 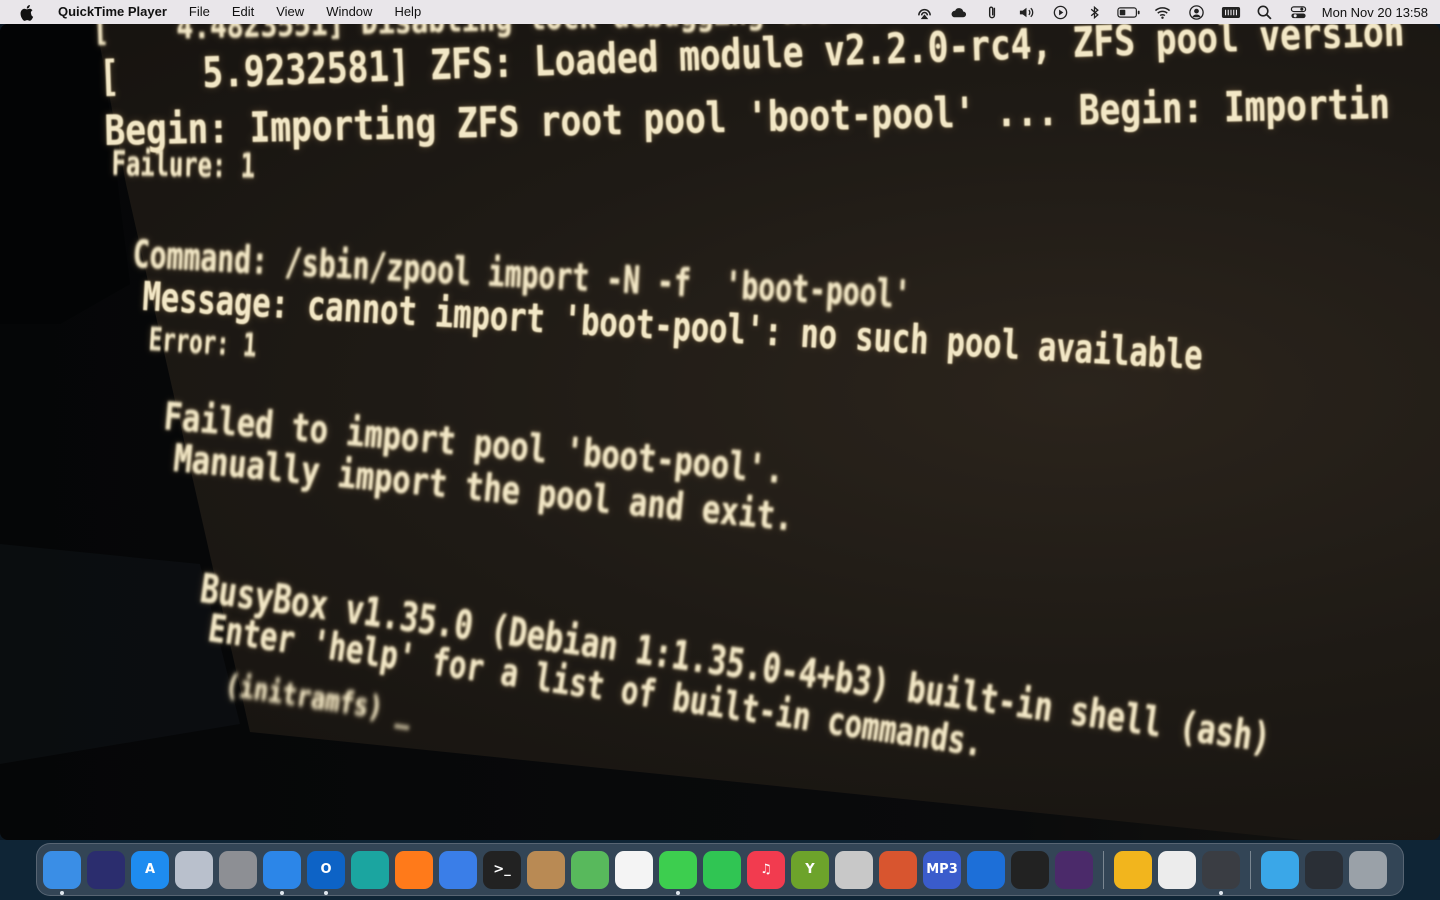 I want to click on dock-icon-glyph: A, so click(x=150, y=869).